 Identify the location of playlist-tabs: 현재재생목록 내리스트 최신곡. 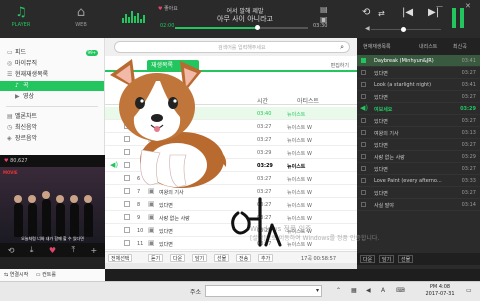
(418, 46).